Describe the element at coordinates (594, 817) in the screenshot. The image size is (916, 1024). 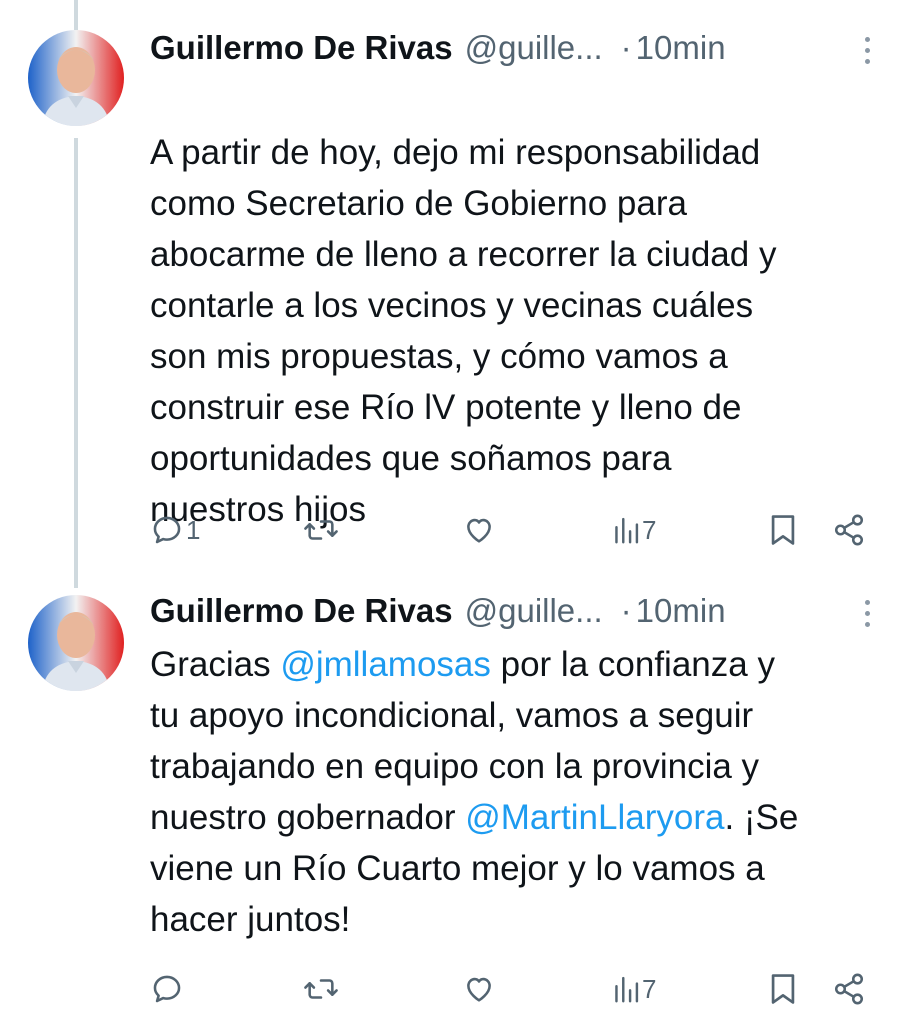
I see `mention-link: @MartinLlaryora` at that location.